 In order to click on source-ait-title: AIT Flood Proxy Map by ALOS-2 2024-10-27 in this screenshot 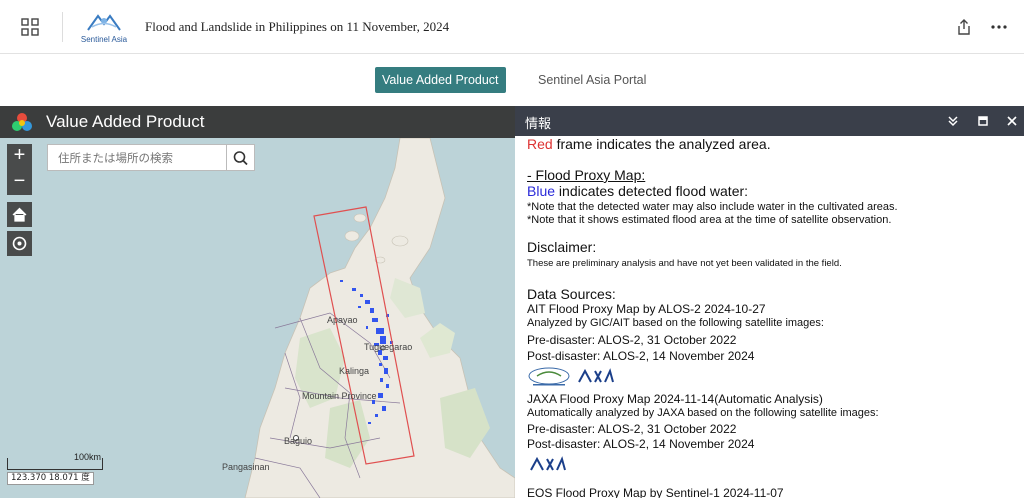, I will do `click(646, 309)`.